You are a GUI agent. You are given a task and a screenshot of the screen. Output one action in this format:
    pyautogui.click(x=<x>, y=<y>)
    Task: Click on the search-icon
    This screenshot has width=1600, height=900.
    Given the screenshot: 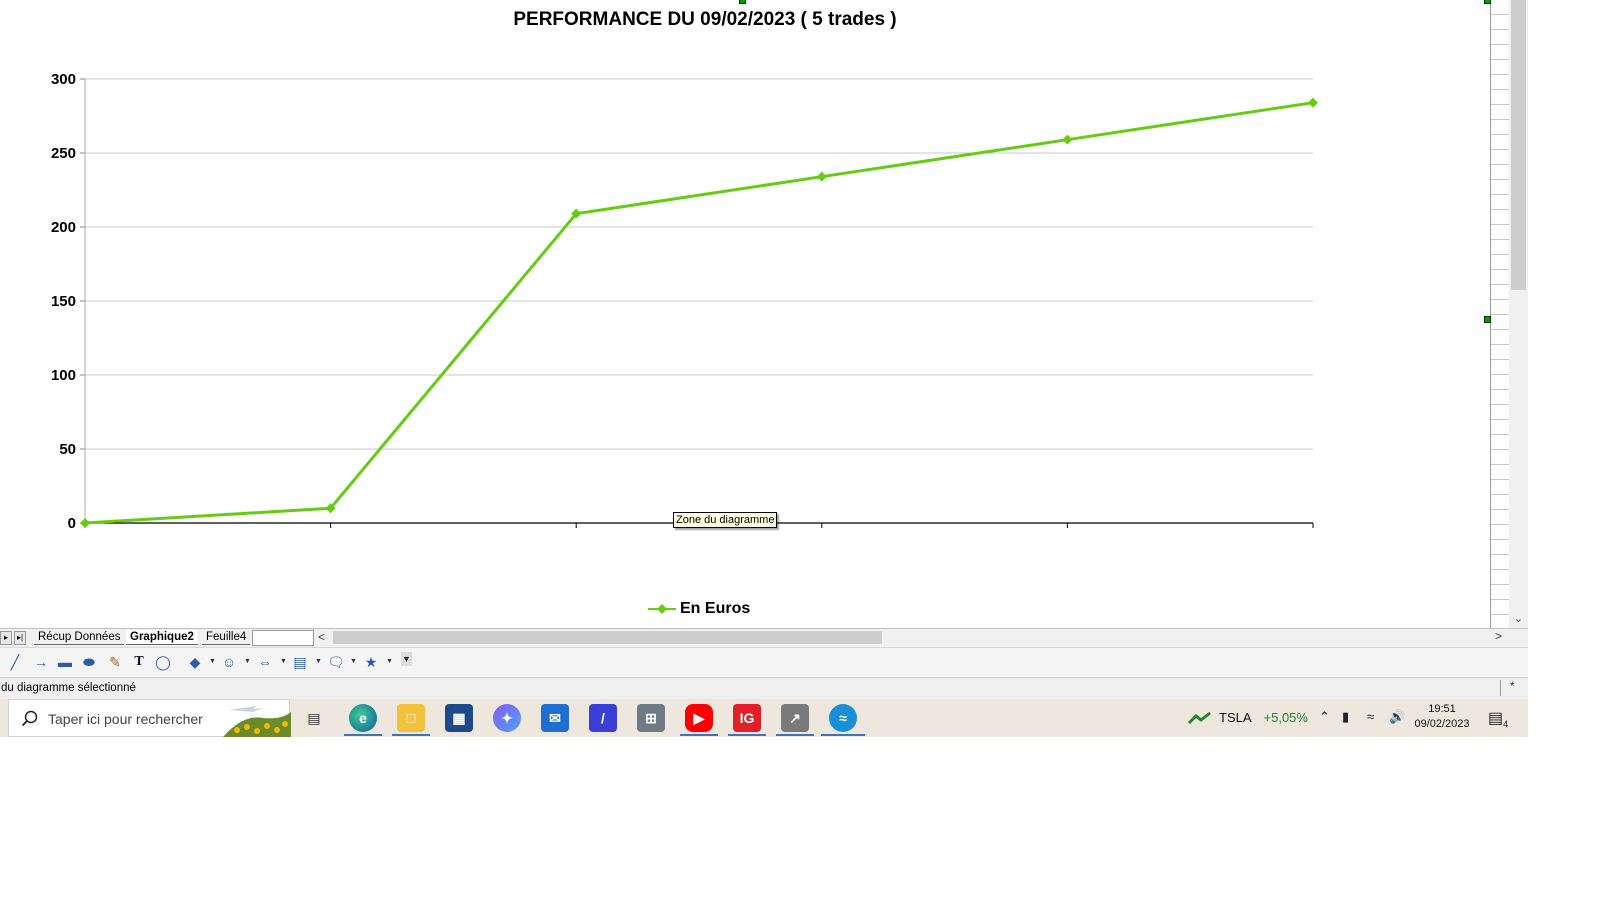 What is the action you would take?
    pyautogui.click(x=29, y=718)
    